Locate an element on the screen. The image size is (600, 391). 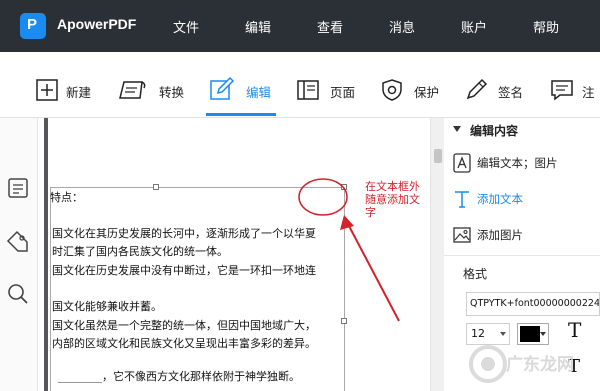
thumbnail-icon is located at coordinates (18, 188).